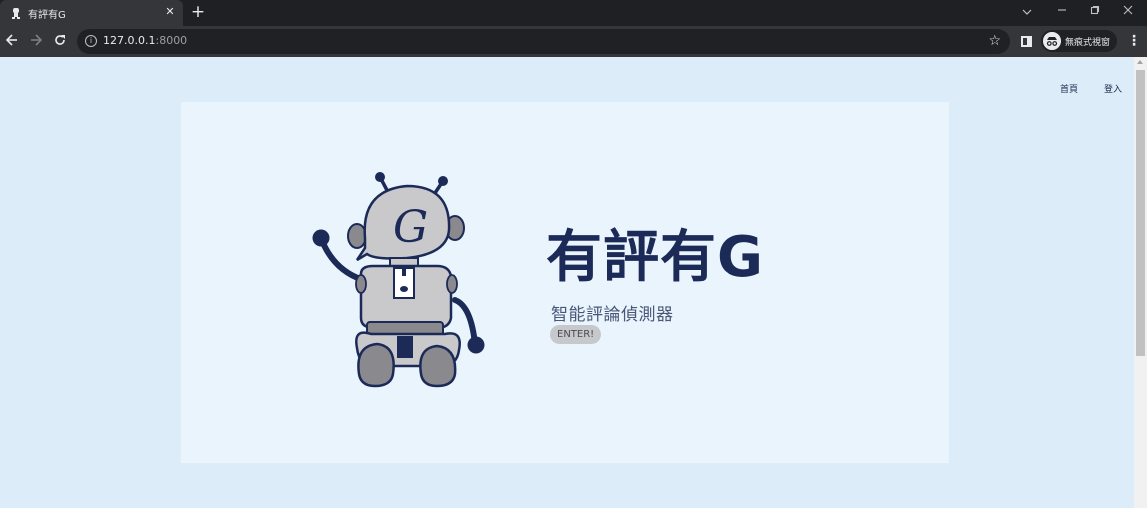 The height and width of the screenshot is (508, 1147). Describe the element at coordinates (573, 13) in the screenshot. I see `browser-tab-strip: 有評有G ✕ +` at that location.